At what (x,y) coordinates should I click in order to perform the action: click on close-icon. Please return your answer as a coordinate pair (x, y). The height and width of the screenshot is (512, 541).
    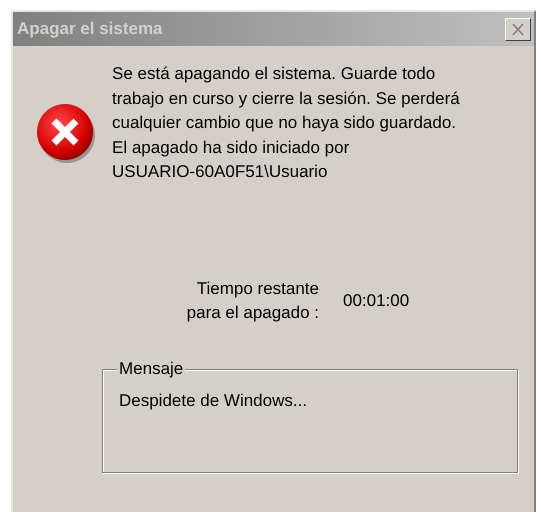
    Looking at the image, I should click on (518, 29).